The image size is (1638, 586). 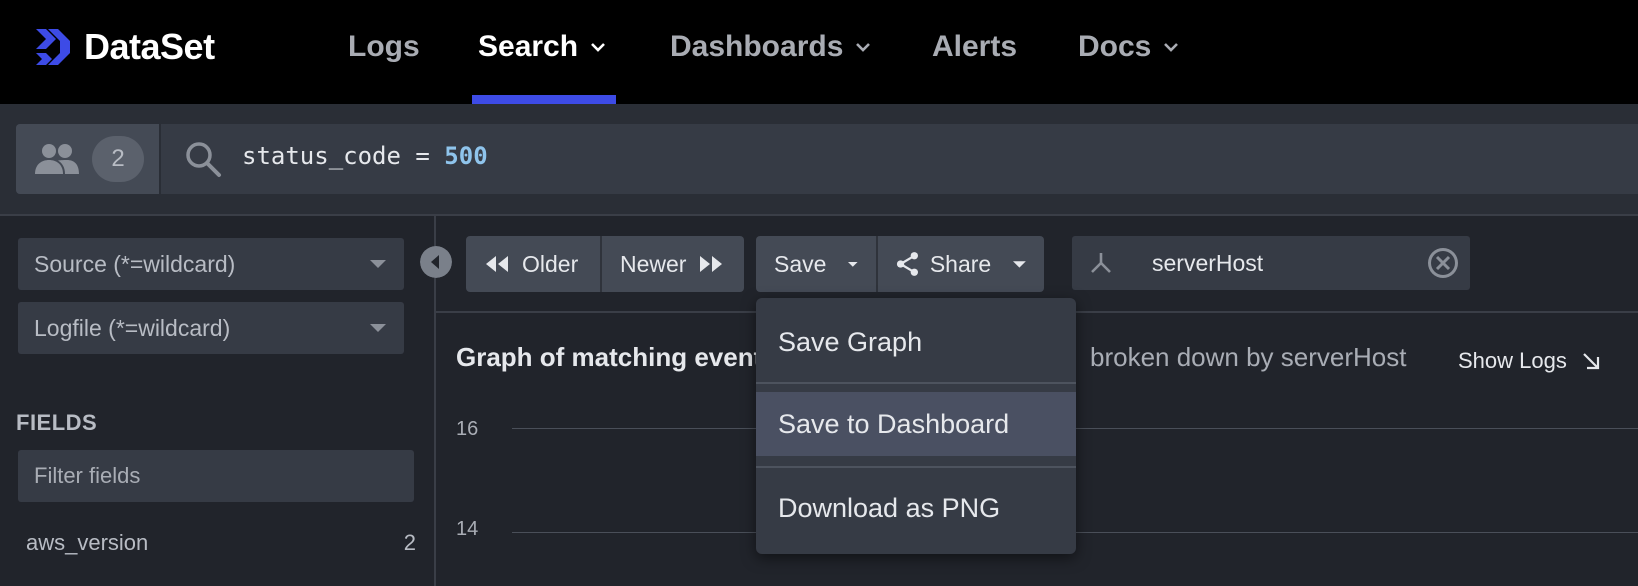 I want to click on share-label: Share, so click(x=960, y=263).